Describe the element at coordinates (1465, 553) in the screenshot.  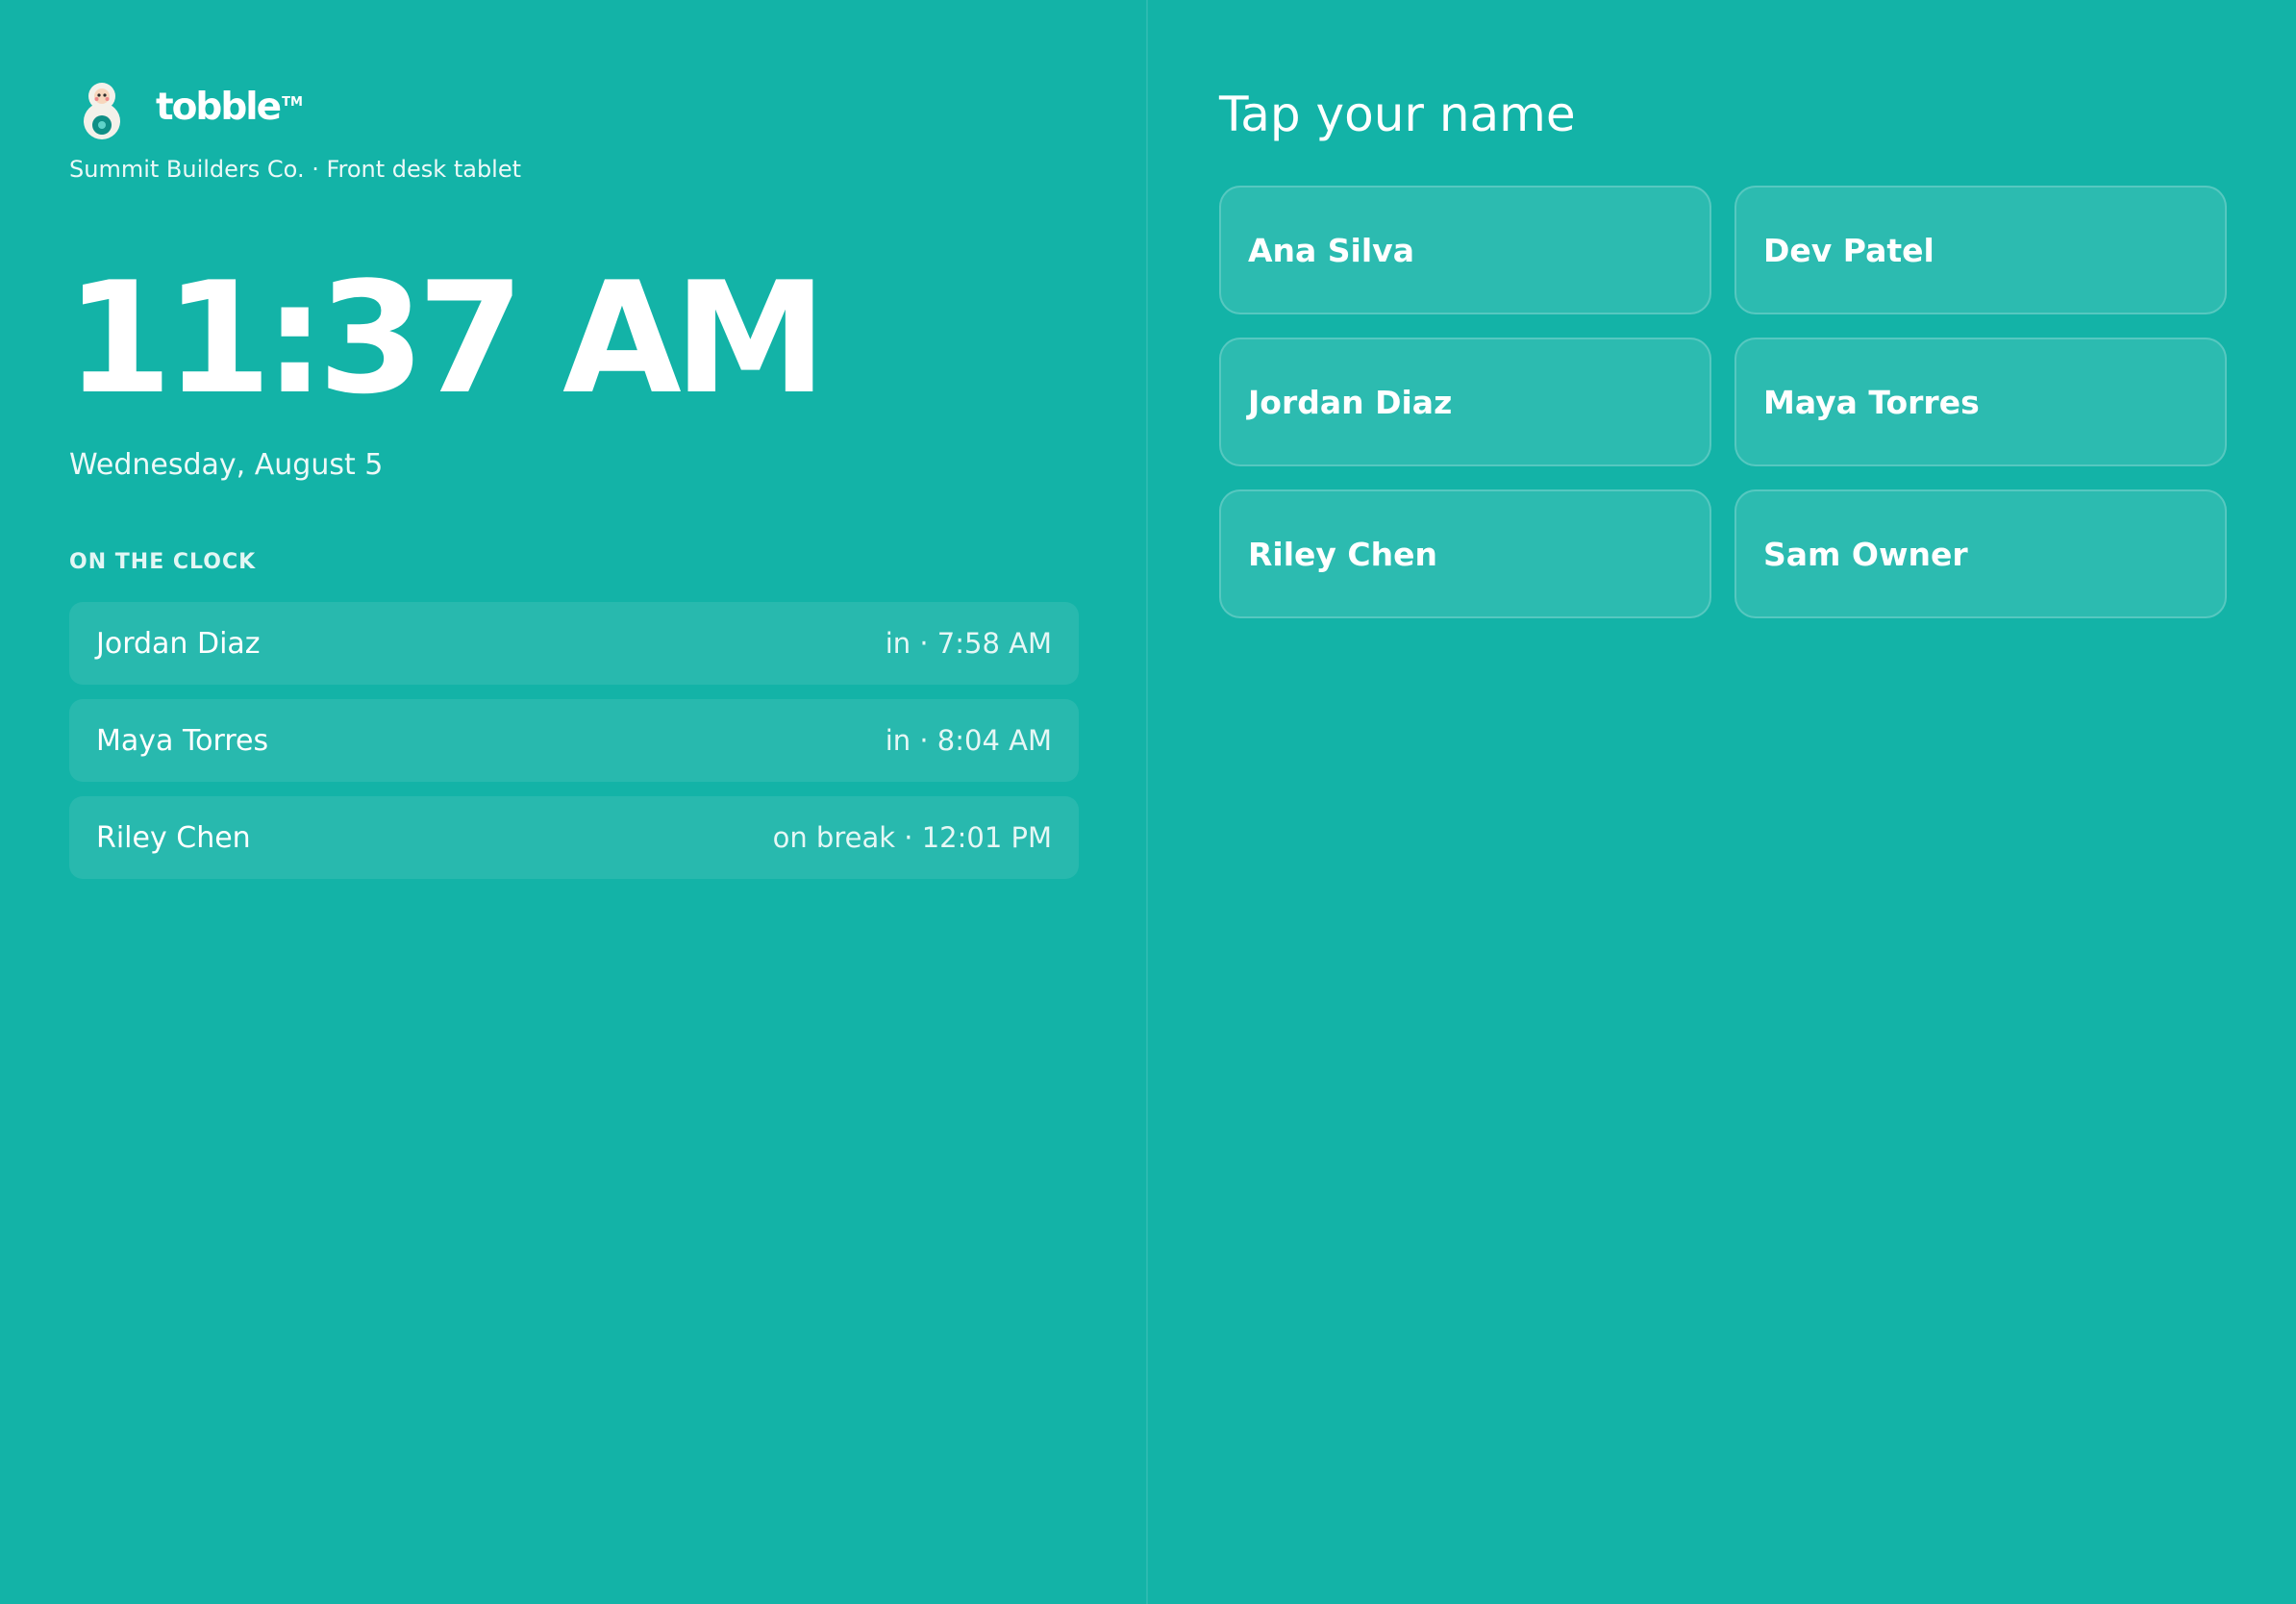
I see `name-button-riley-chen: Riley Chen` at that location.